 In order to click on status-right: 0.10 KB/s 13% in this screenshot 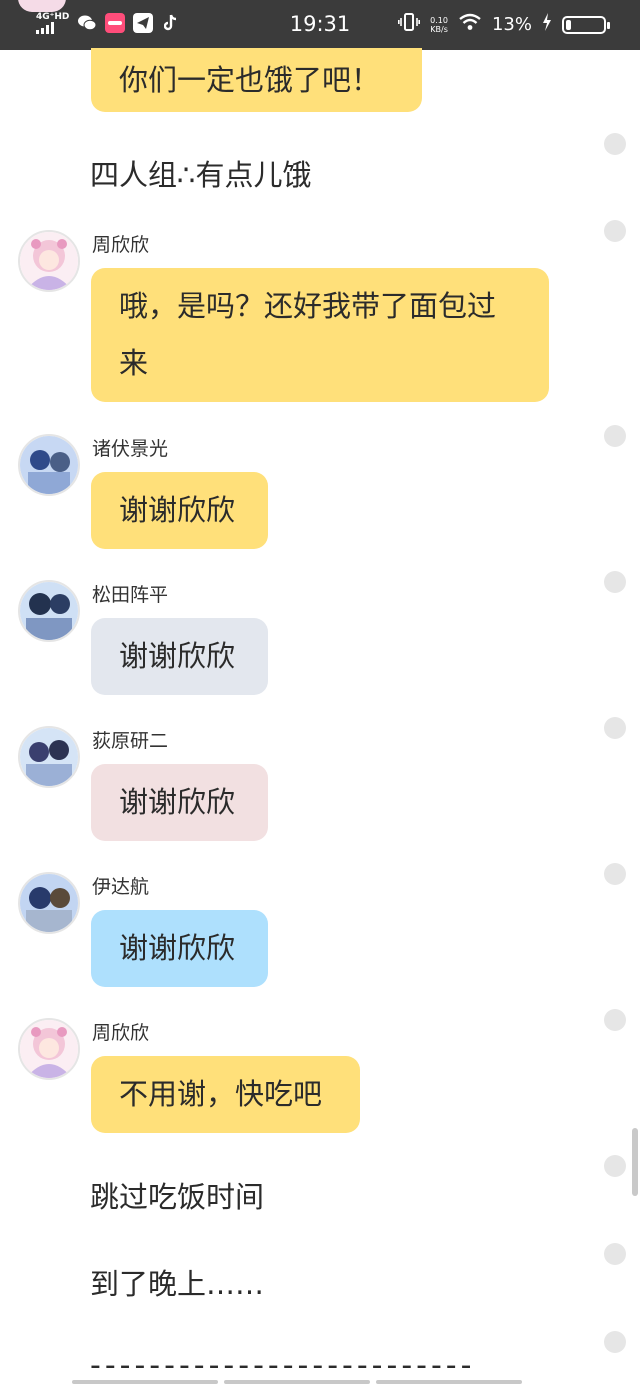, I will do `click(504, 24)`.